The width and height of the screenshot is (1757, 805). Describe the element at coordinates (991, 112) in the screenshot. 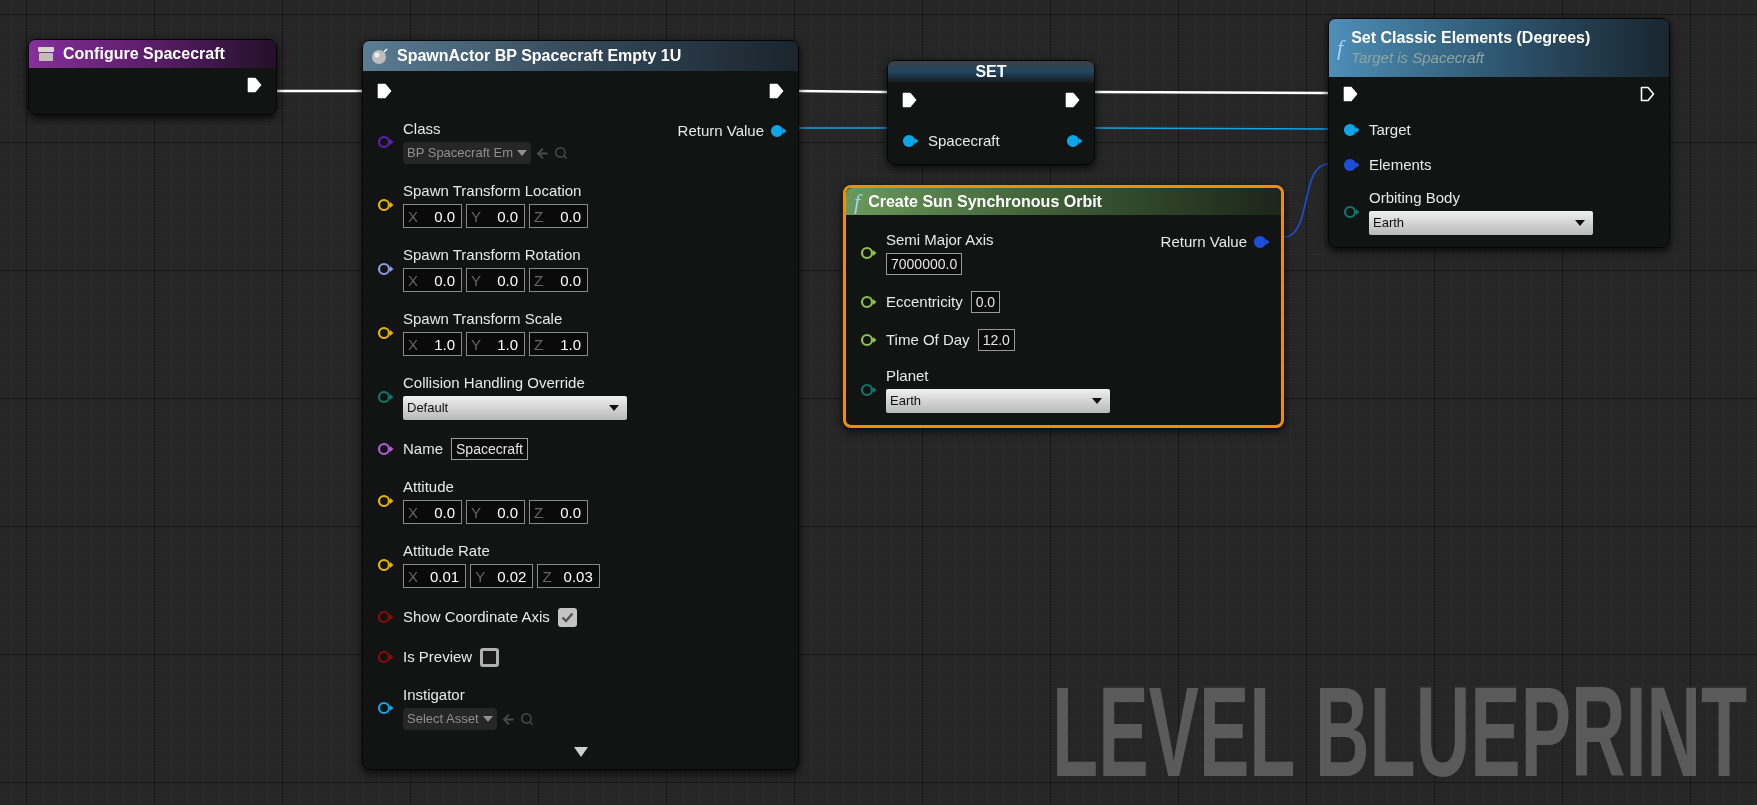

I see `blueprint-node: SET Spacecraft` at that location.